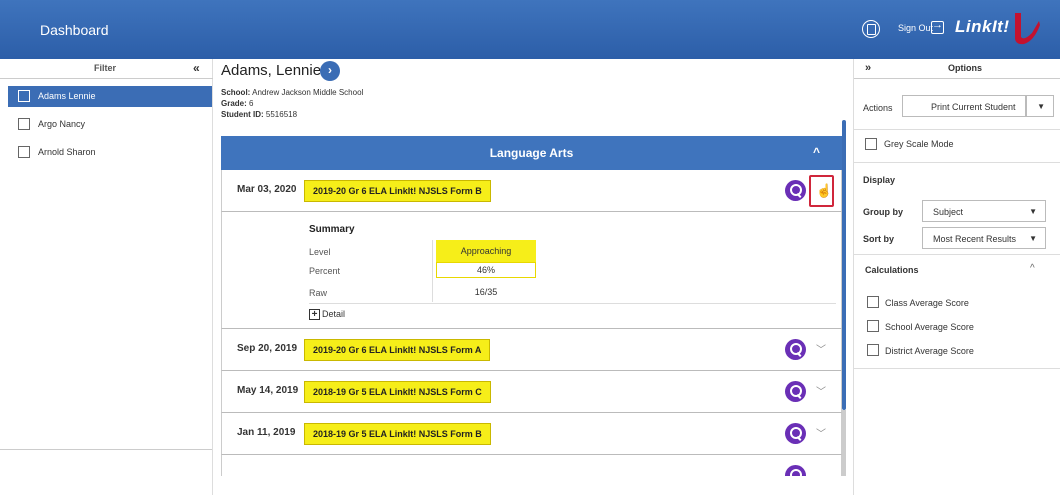  Describe the element at coordinates (67, 96) in the screenshot. I see `student-list-name: Adams Lennie` at that location.